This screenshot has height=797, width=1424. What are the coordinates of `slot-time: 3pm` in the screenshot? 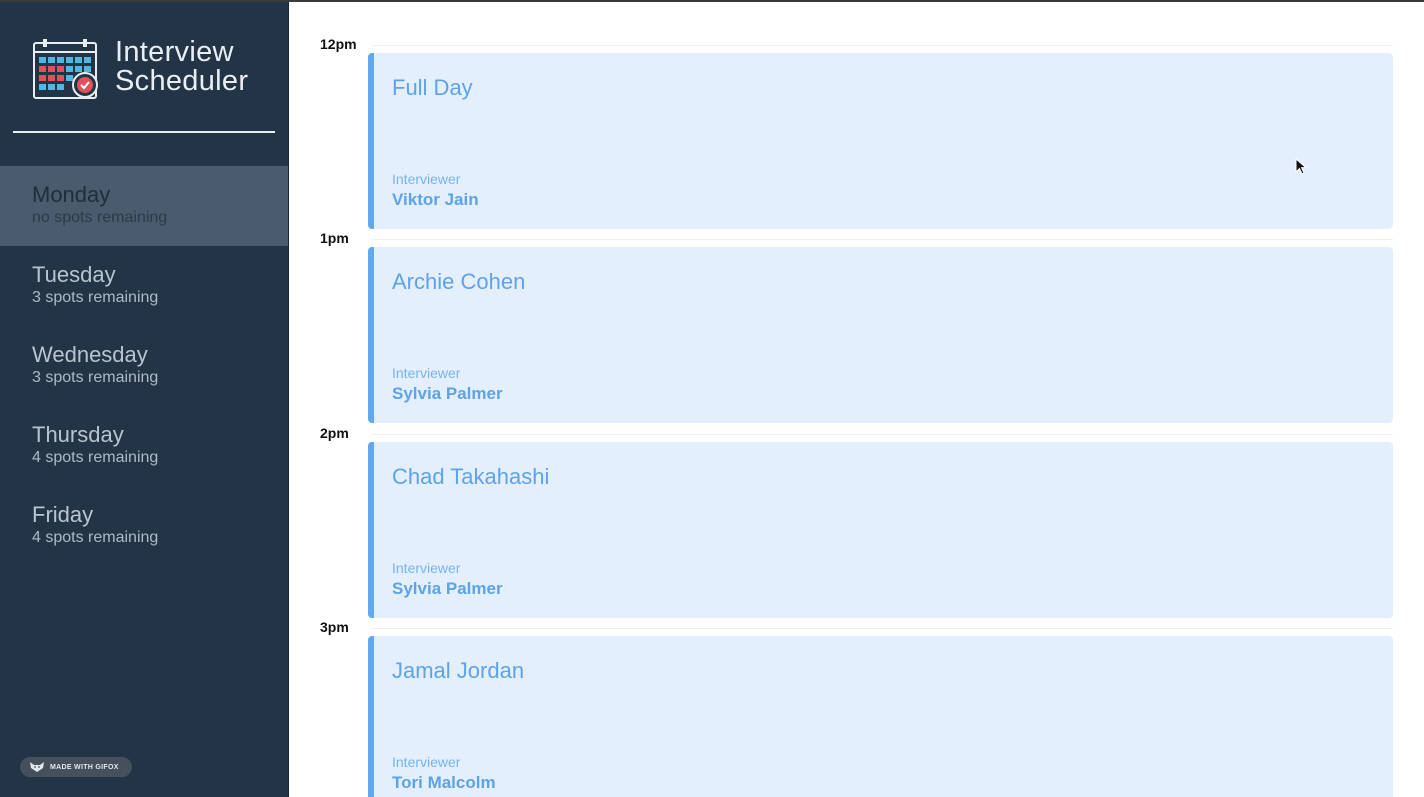 It's located at (334, 627).